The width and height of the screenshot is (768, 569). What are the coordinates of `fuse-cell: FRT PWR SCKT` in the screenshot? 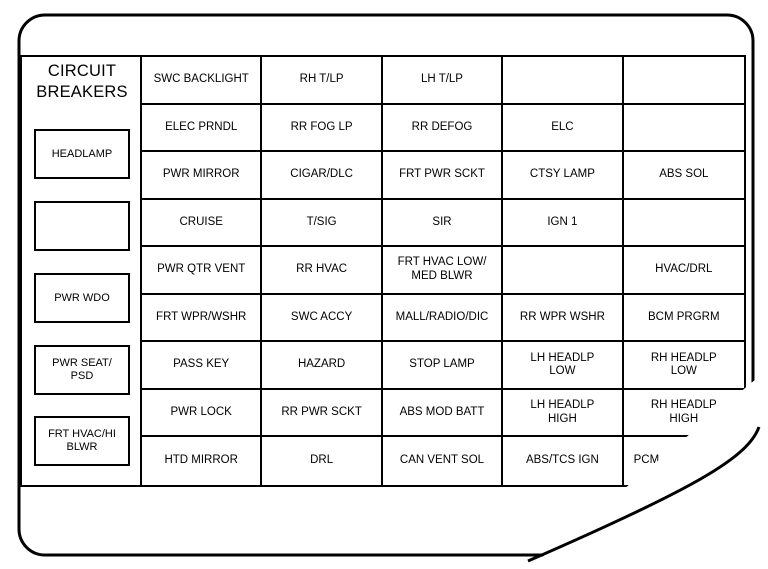 It's located at (443, 176).